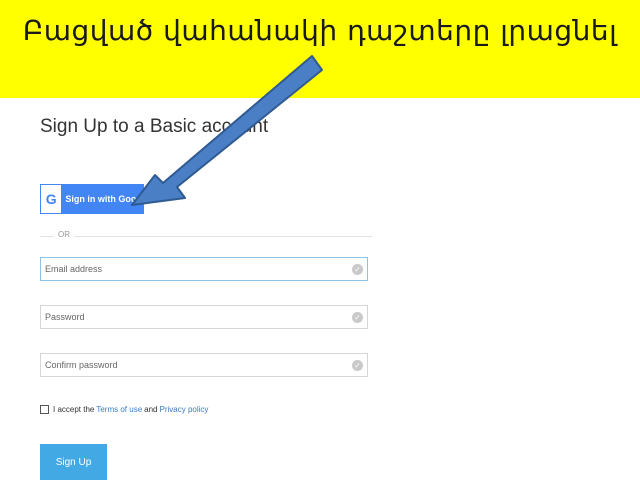 The height and width of the screenshot is (480, 640). Describe the element at coordinates (223, 236) in the screenshot. I see `divider-line-right` at that location.